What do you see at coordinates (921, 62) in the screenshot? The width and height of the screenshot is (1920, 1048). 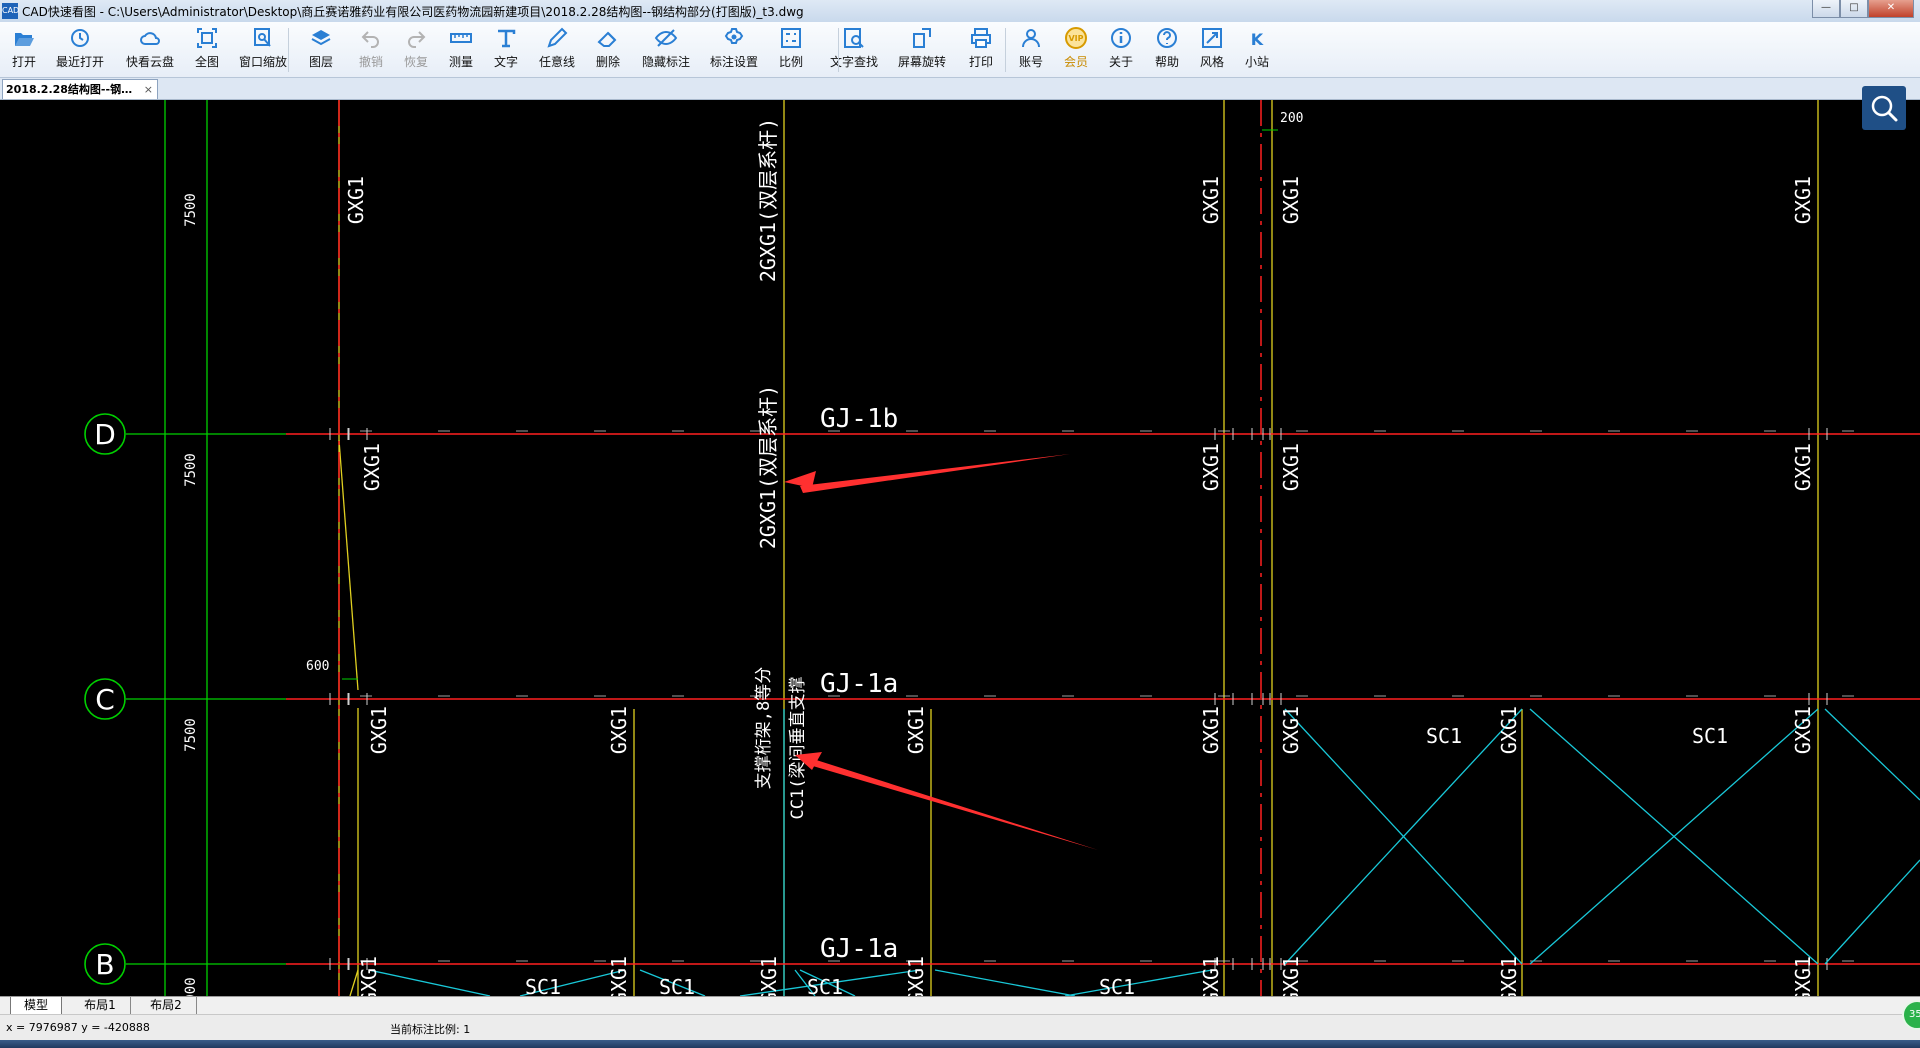 I see `toolbar-label: 屏幕旋转` at bounding box center [921, 62].